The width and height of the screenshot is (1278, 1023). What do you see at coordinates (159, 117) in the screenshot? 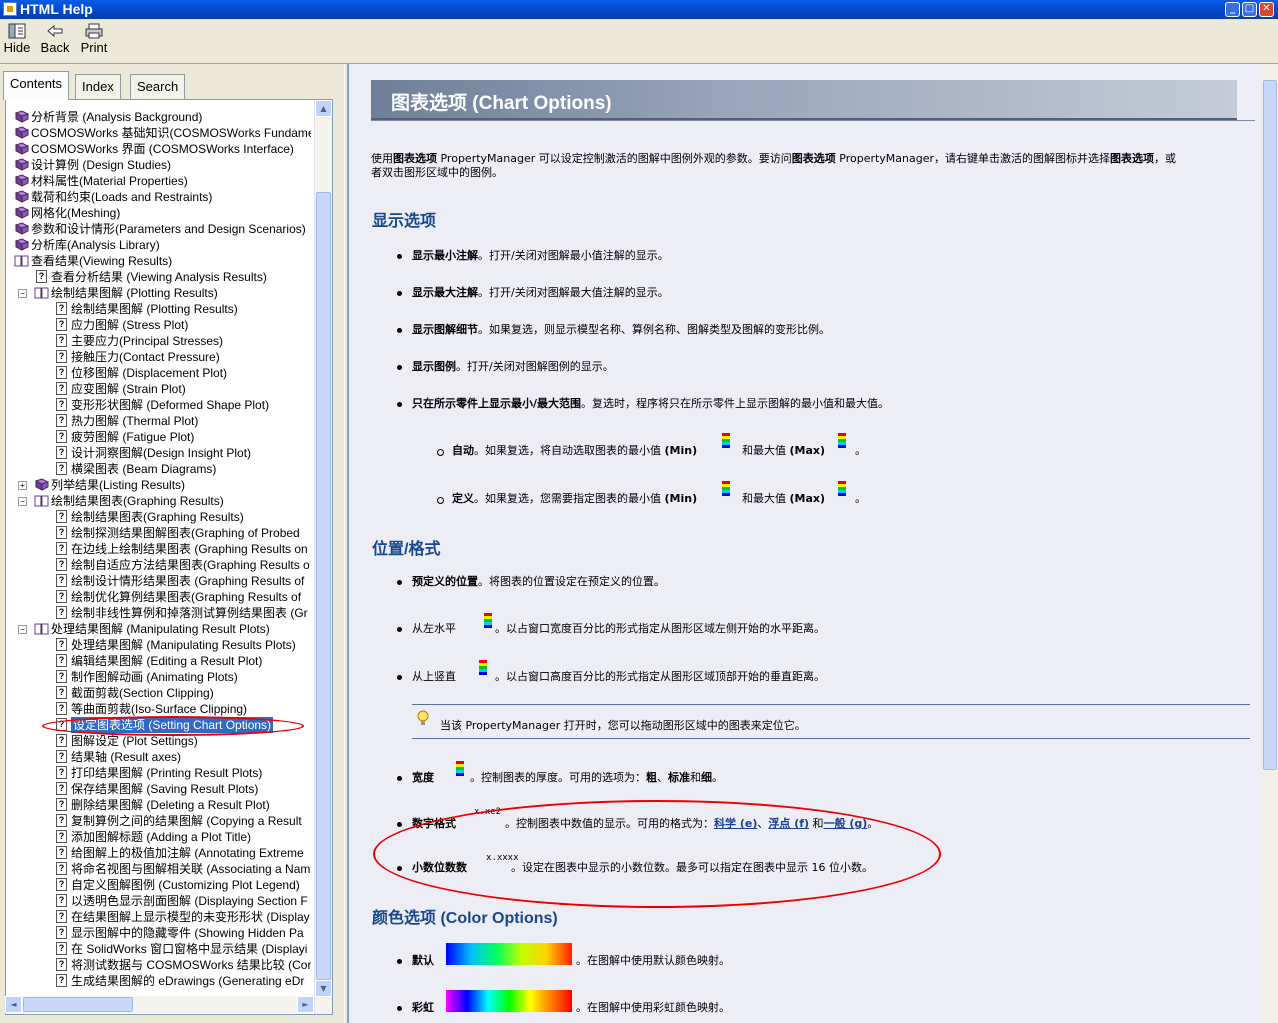
I see `tree-item: 分析背景 (Analysis Background)` at bounding box center [159, 117].